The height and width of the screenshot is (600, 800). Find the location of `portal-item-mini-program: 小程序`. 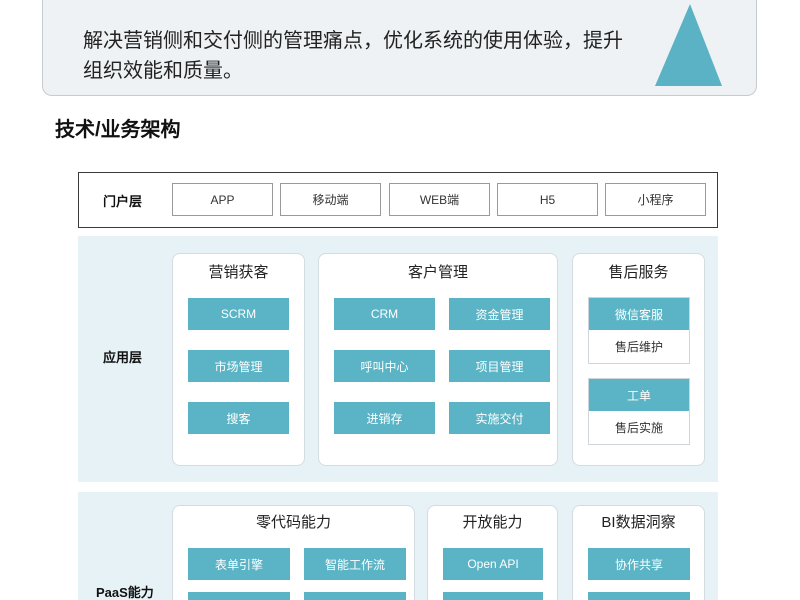

portal-item-mini-program: 小程序 is located at coordinates (655, 199).